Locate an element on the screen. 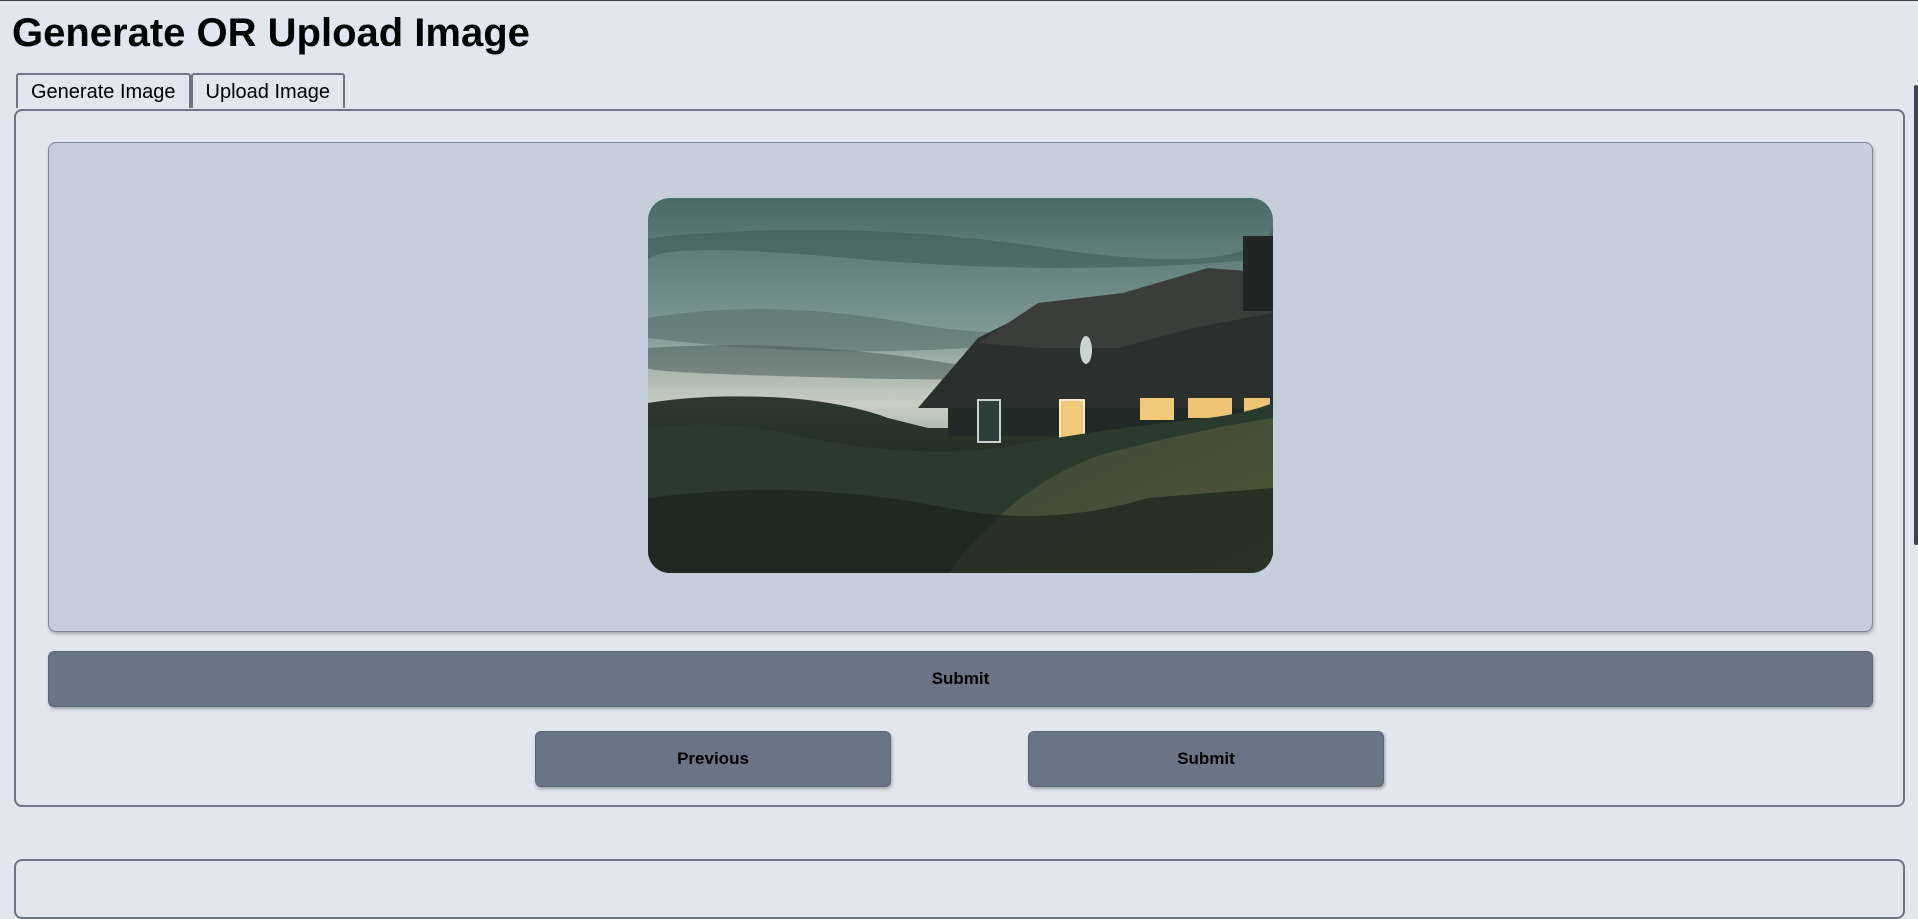  previous-button: Previous is located at coordinates (713, 759).